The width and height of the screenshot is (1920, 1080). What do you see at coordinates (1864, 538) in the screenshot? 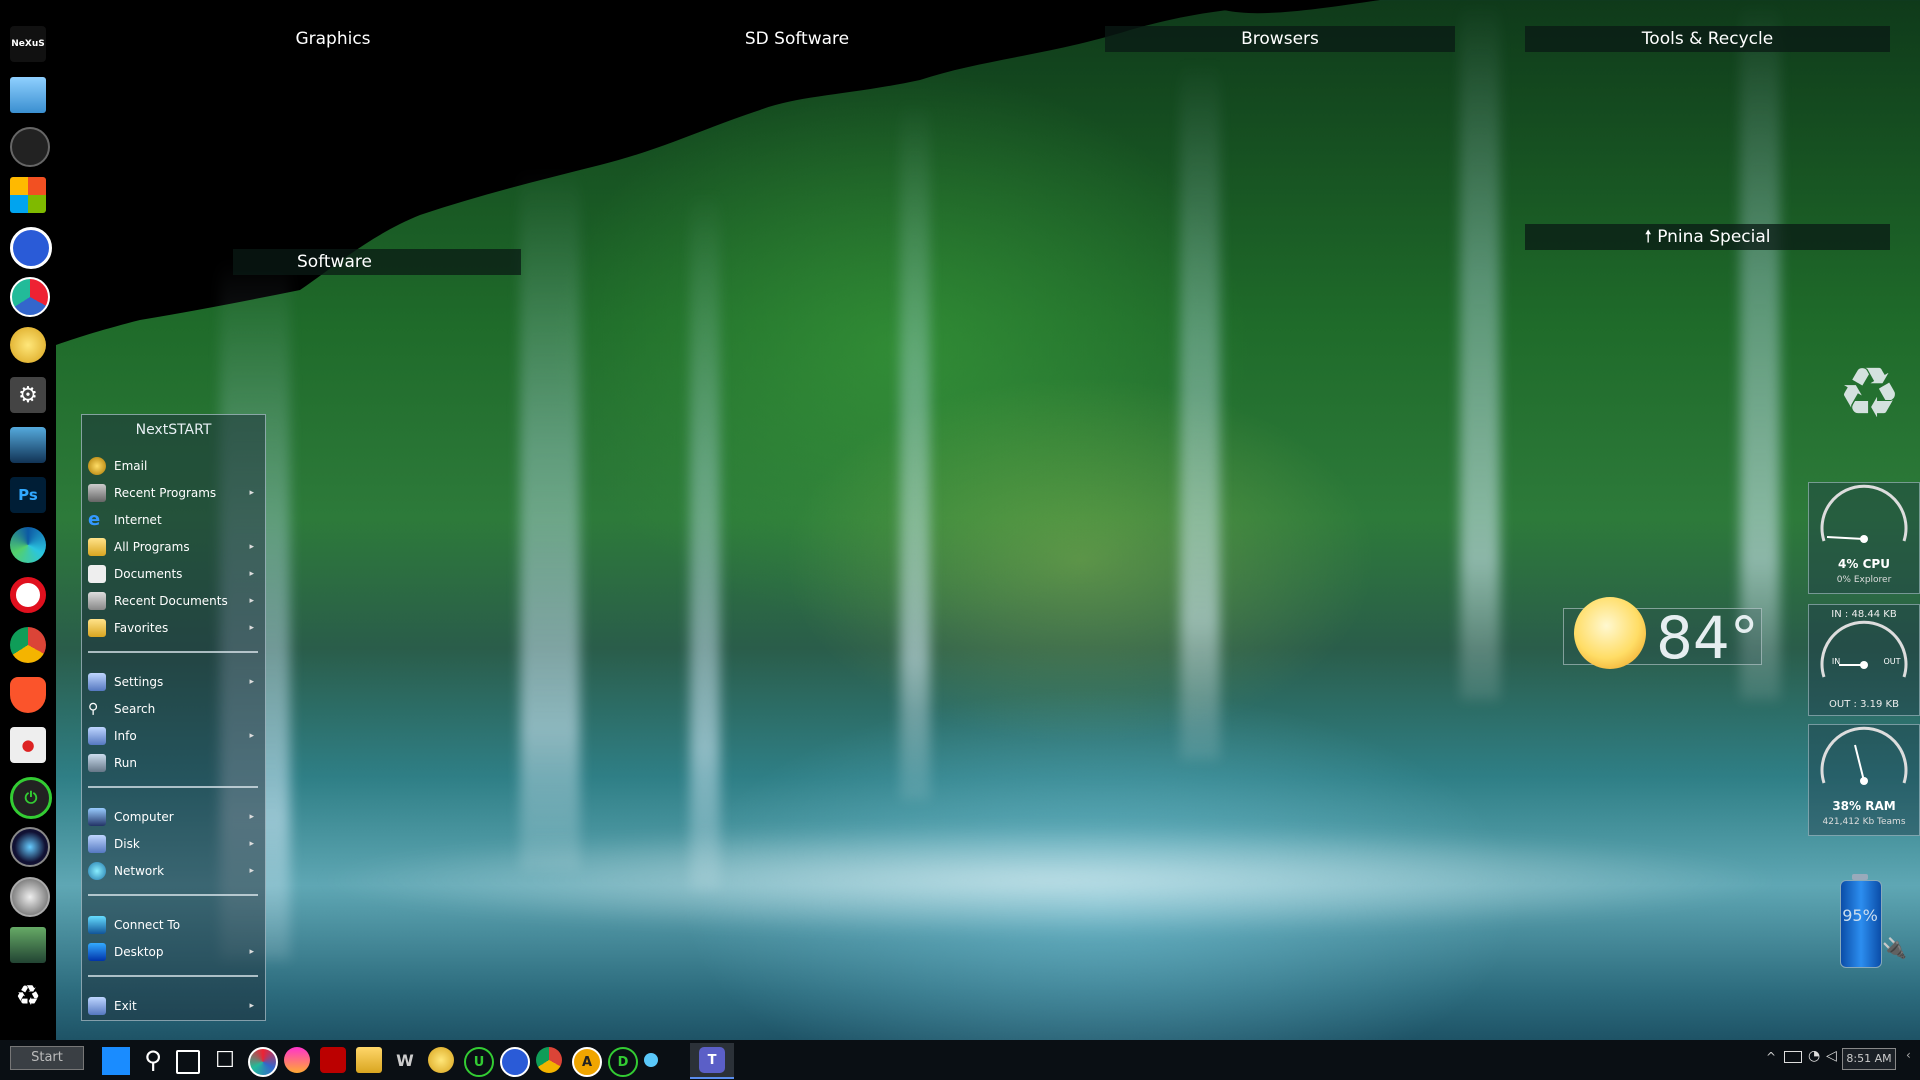
I see `cpu-gauge: 4% CPU 0% Explorer` at bounding box center [1864, 538].